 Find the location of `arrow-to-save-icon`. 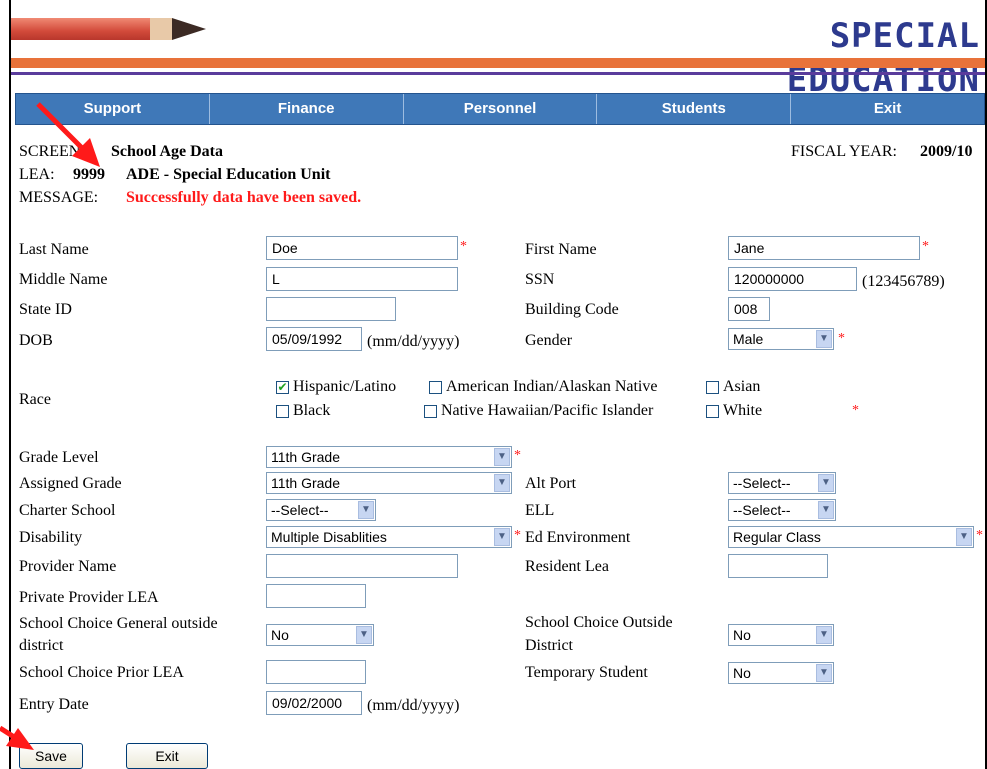

arrow-to-save-icon is located at coordinates (17, 737).